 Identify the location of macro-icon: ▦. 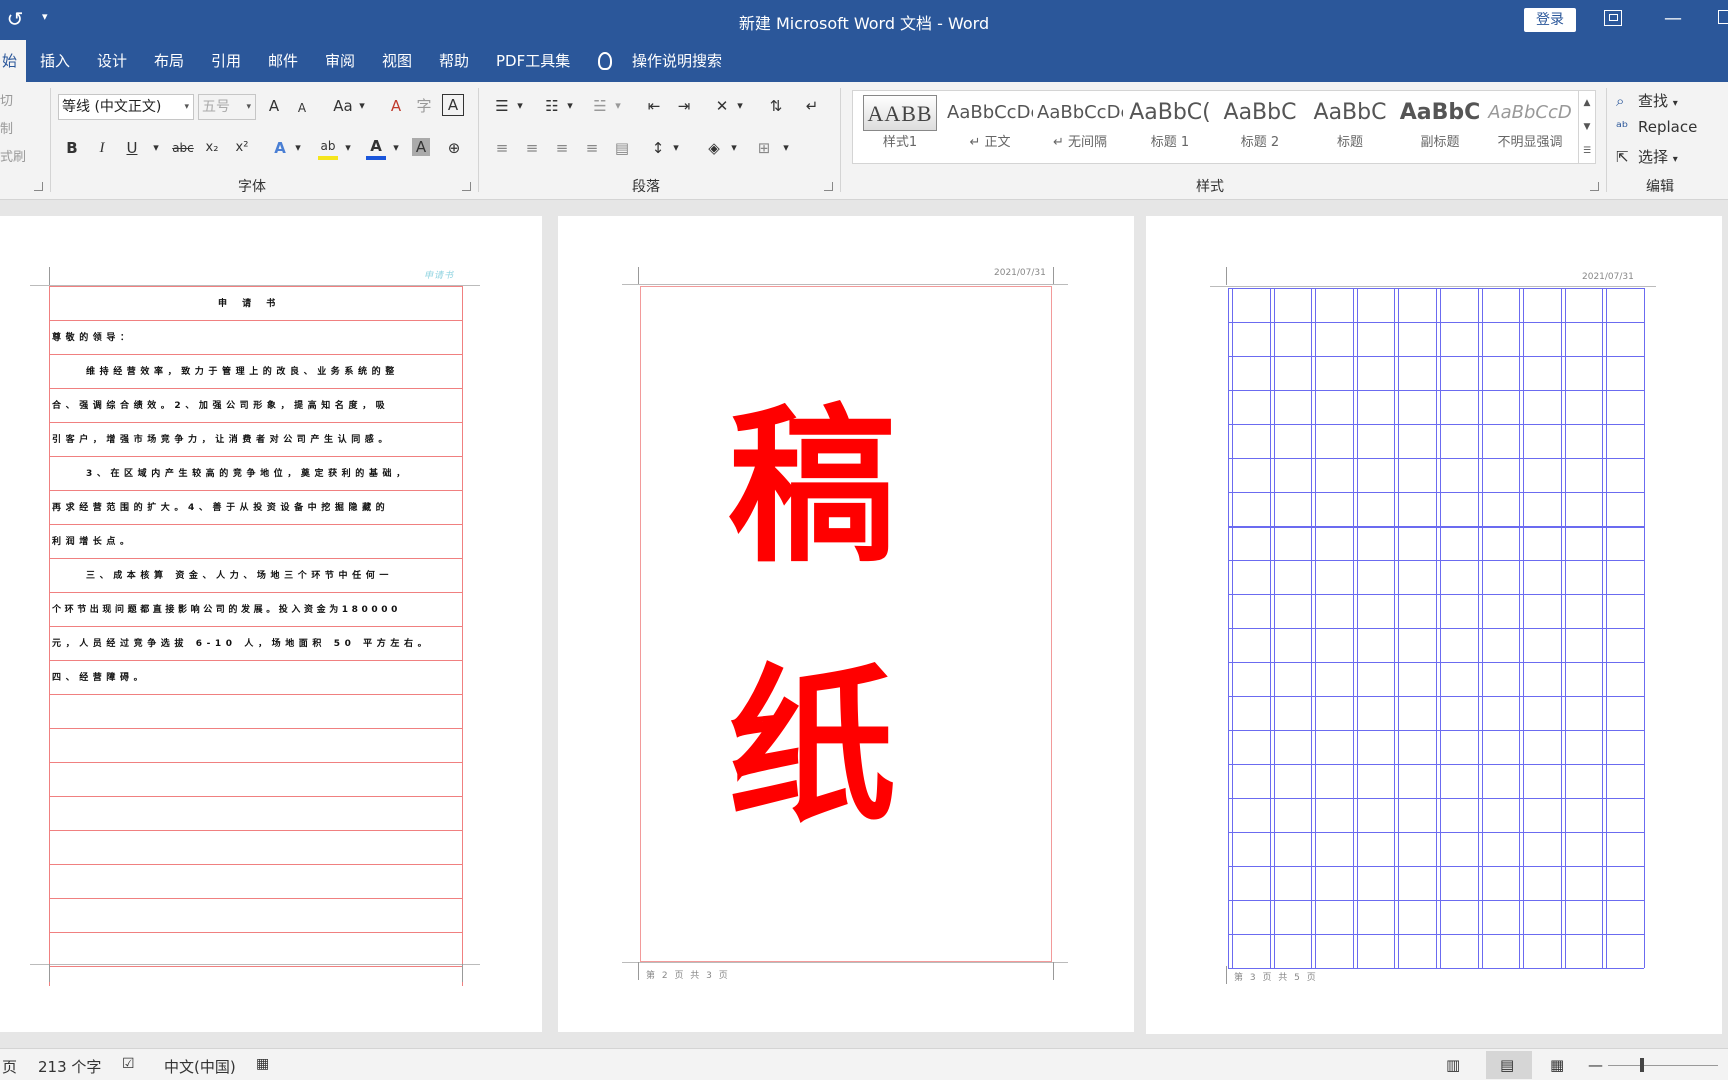
(262, 1064).